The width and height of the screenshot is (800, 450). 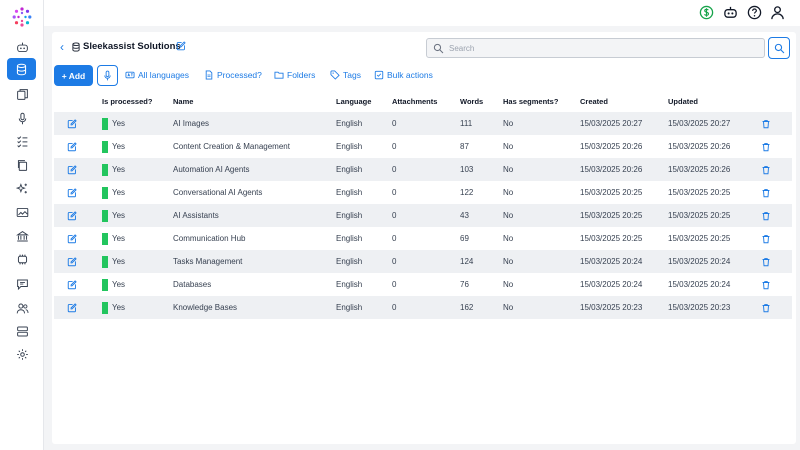 I want to click on bot-button, so click(x=730, y=12).